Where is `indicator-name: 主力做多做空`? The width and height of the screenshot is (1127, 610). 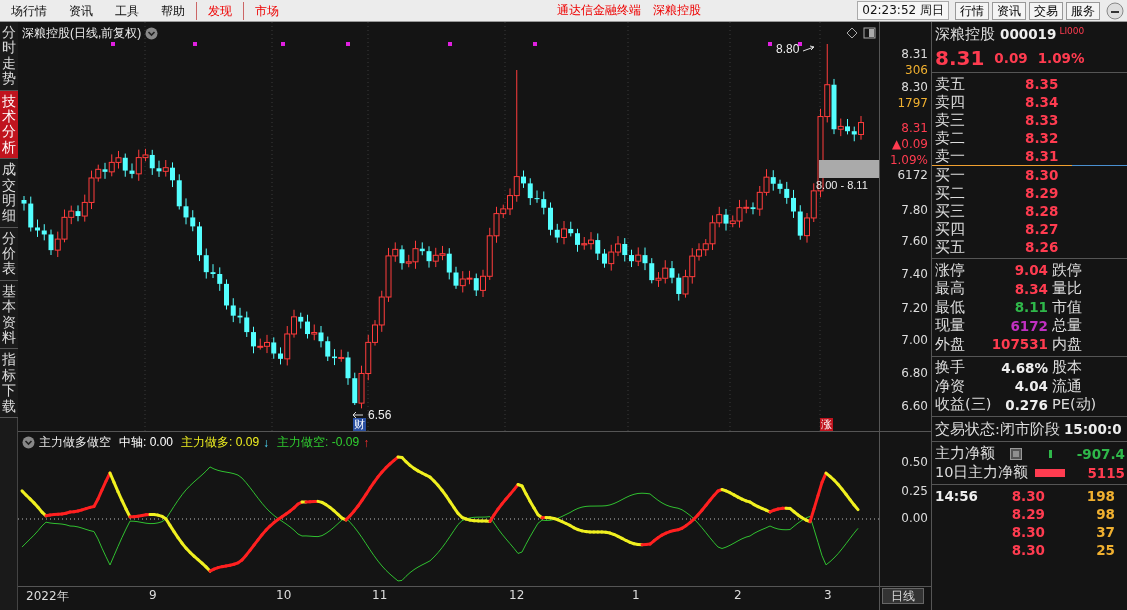
indicator-name: 主力做多做空 is located at coordinates (75, 442).